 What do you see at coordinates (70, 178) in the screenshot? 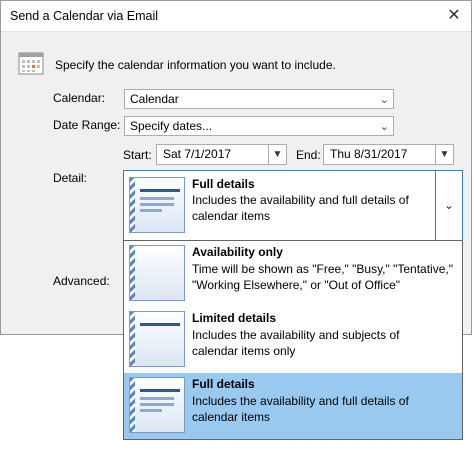
I see `detail-label: Detail:` at bounding box center [70, 178].